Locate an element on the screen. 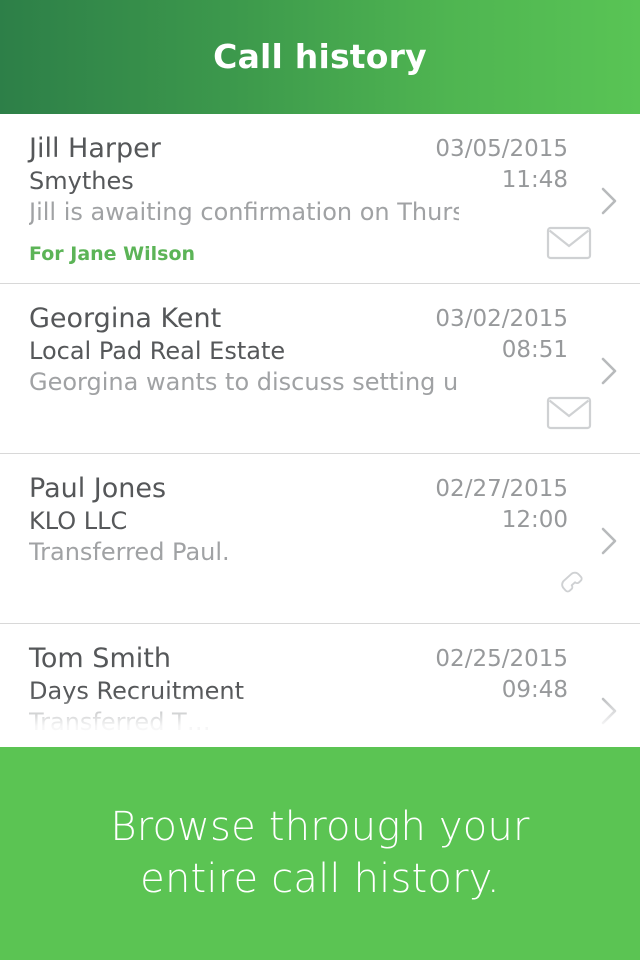  call-date: 02/27/2015 is located at coordinates (501, 489).